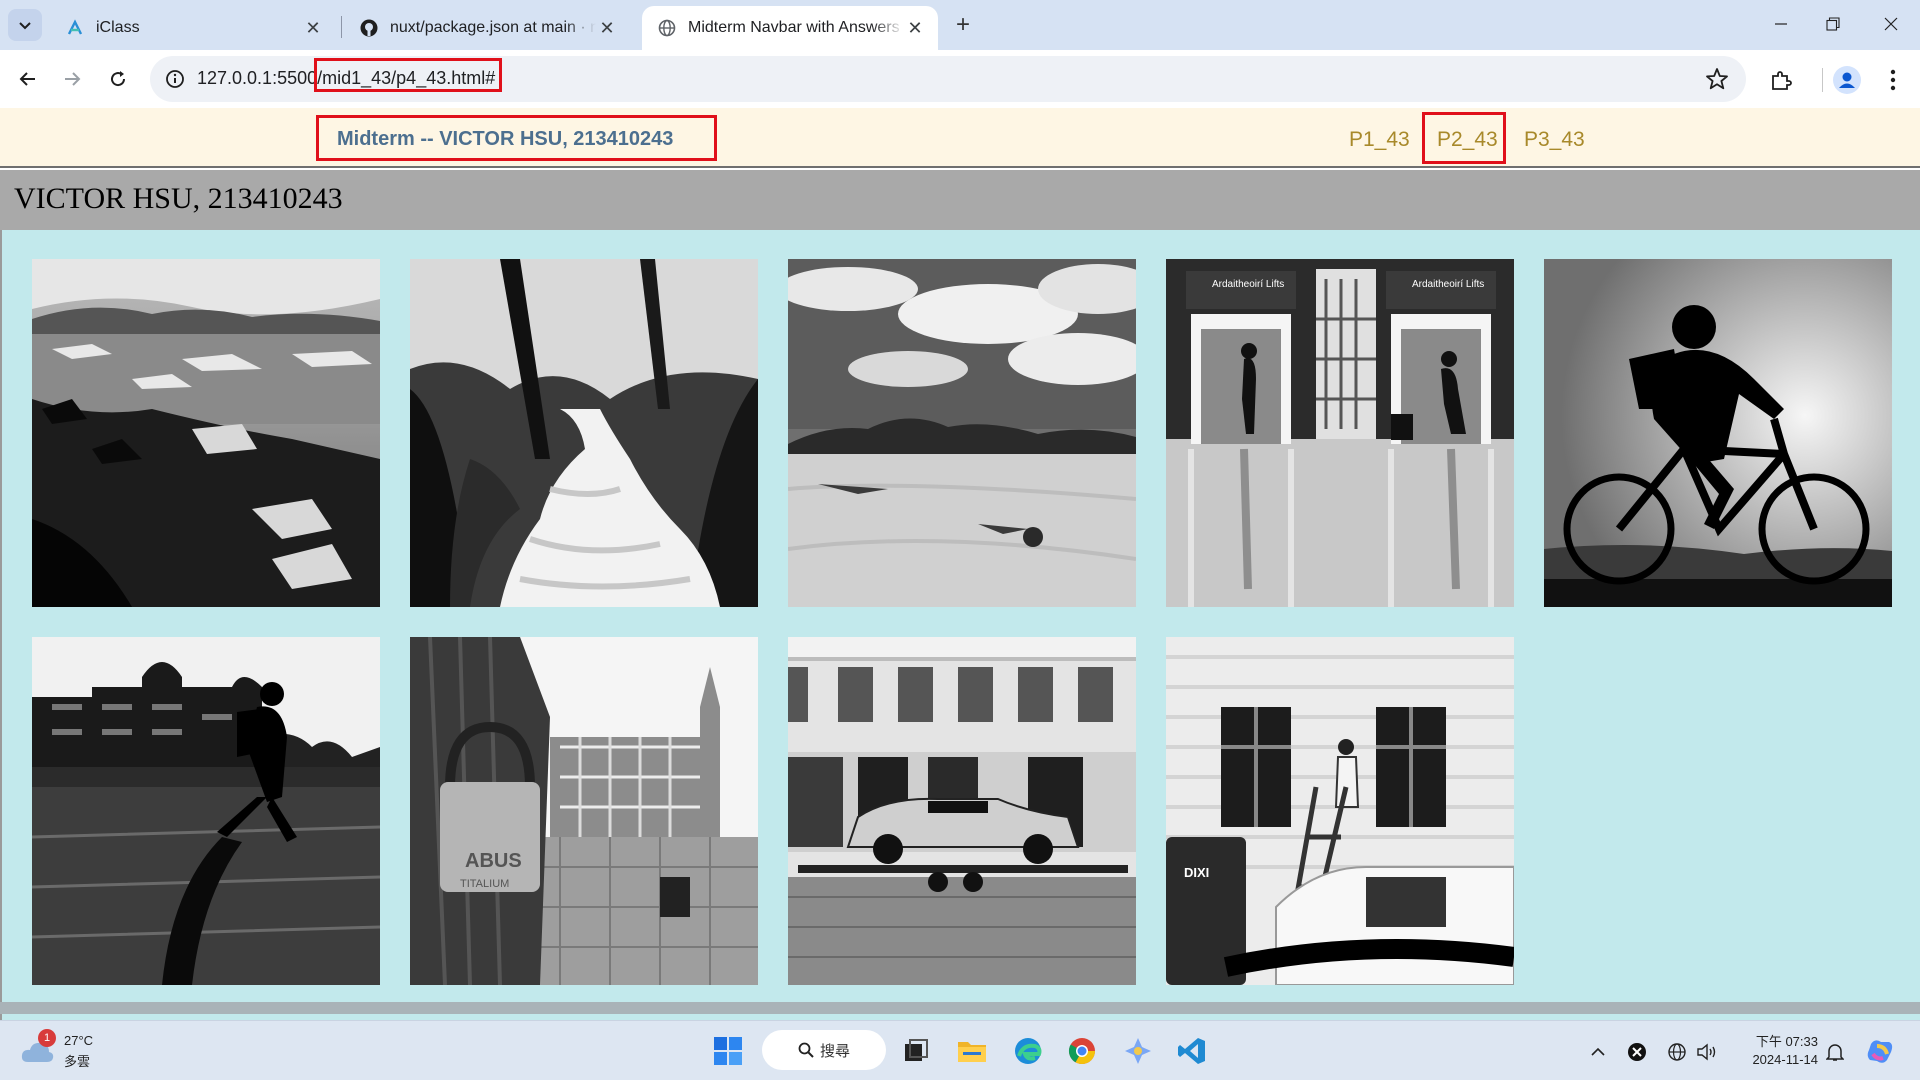 The width and height of the screenshot is (1920, 1080). I want to click on sparkle-app-icon, so click(1138, 1051).